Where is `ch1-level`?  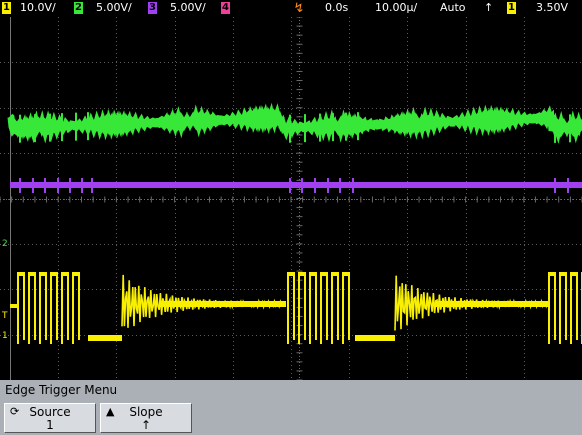 ch1-level is located at coordinates (14, 306).